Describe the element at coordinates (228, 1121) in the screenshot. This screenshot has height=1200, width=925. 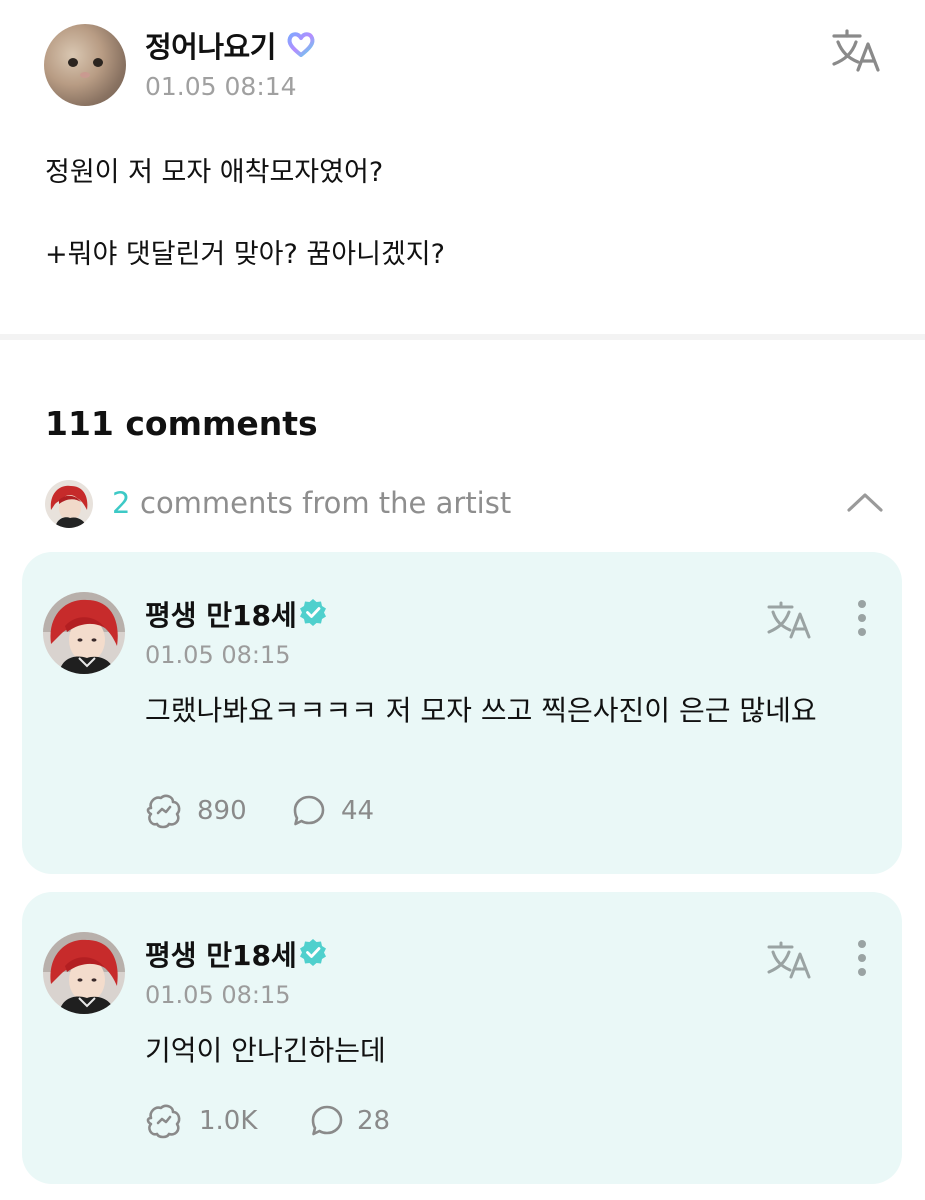
I see `like-count: 1.0K` at that location.